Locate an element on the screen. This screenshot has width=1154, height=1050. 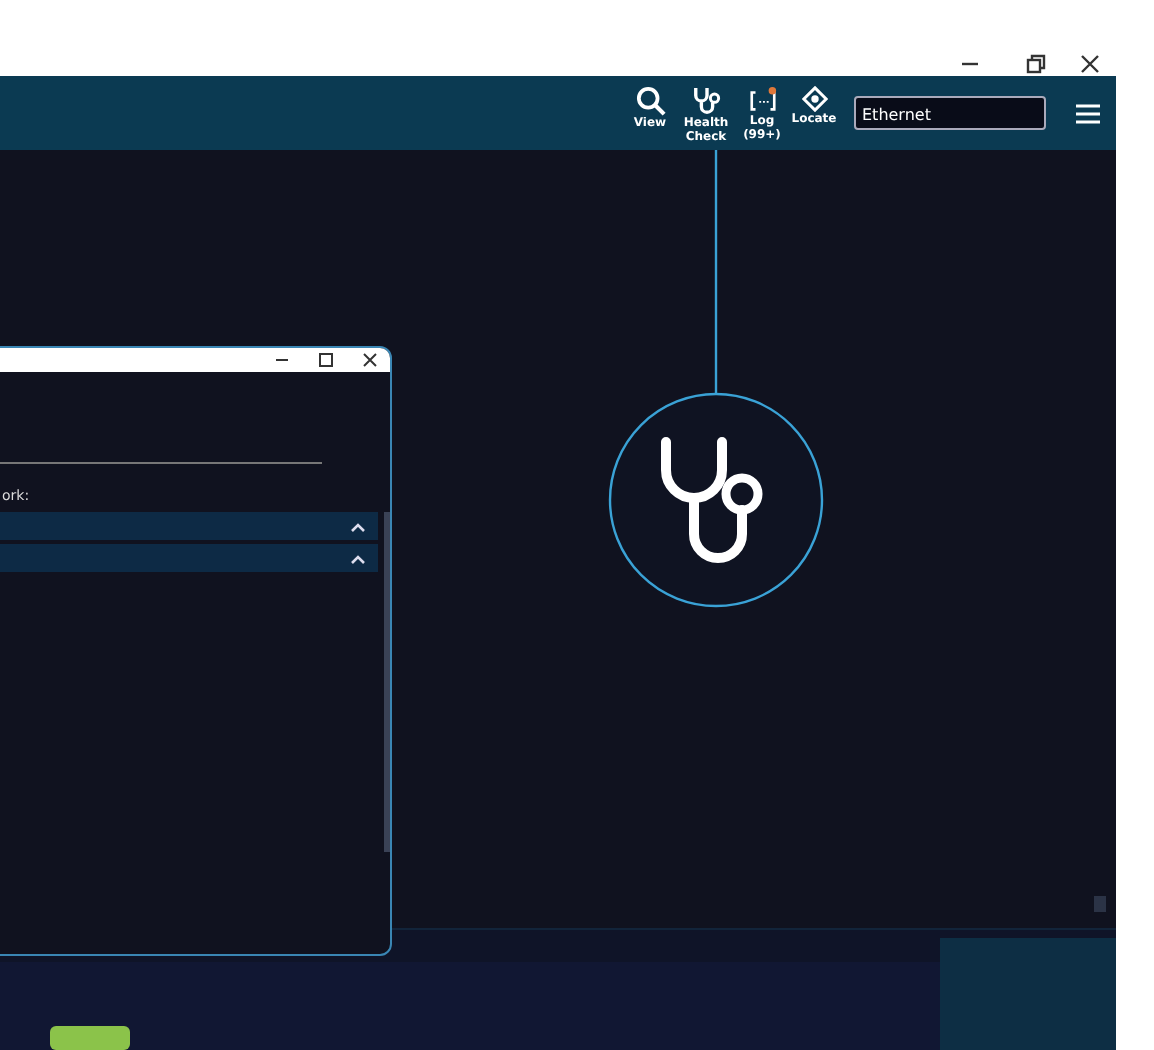
status-pill is located at coordinates (90, 1038).